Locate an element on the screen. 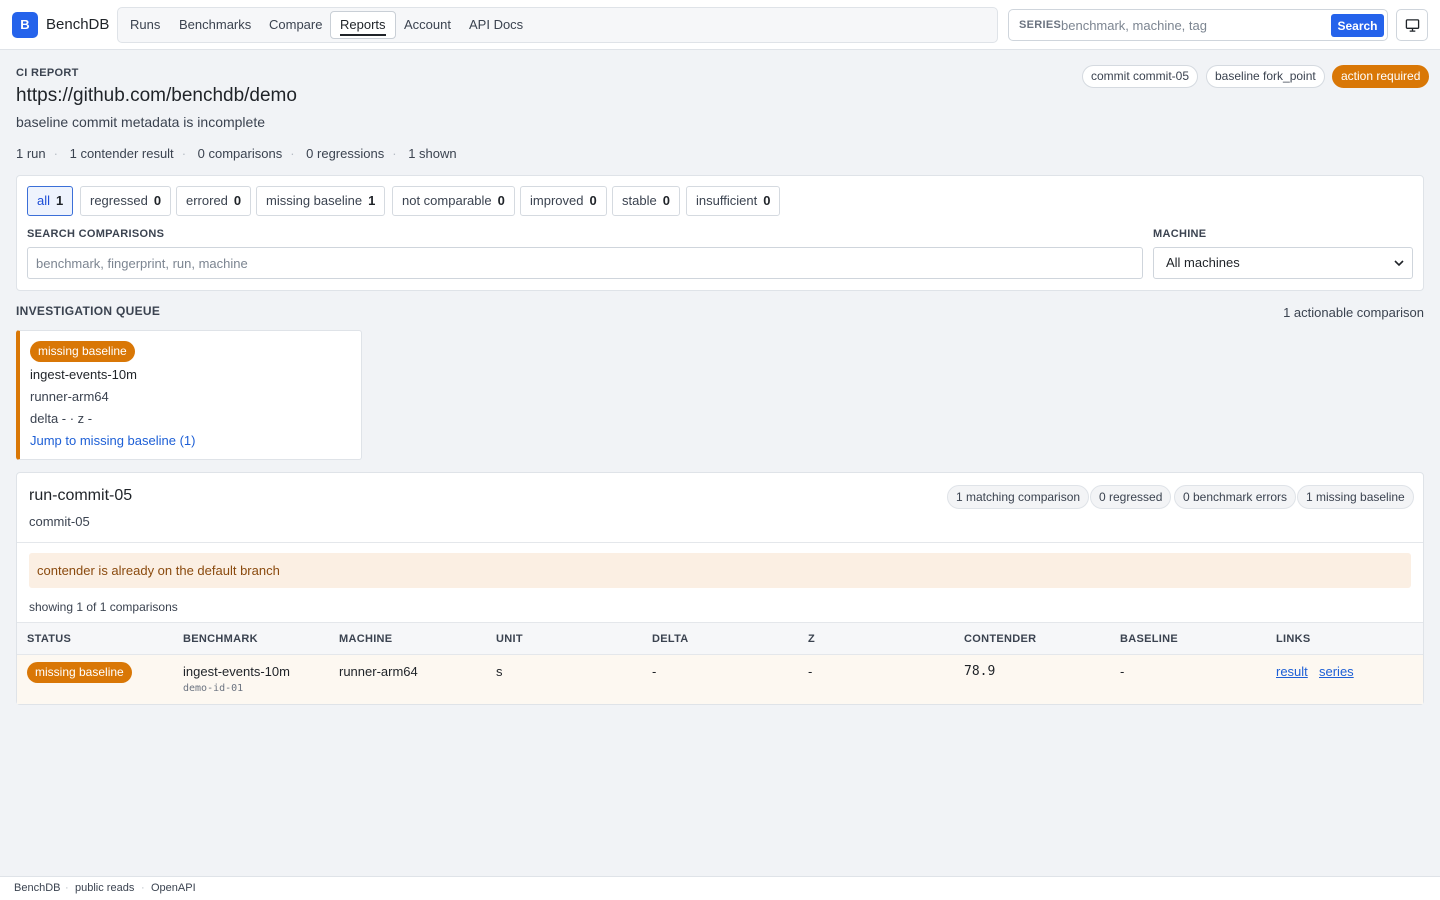 The width and height of the screenshot is (1440, 900). logo-badge: B is located at coordinates (25, 25).